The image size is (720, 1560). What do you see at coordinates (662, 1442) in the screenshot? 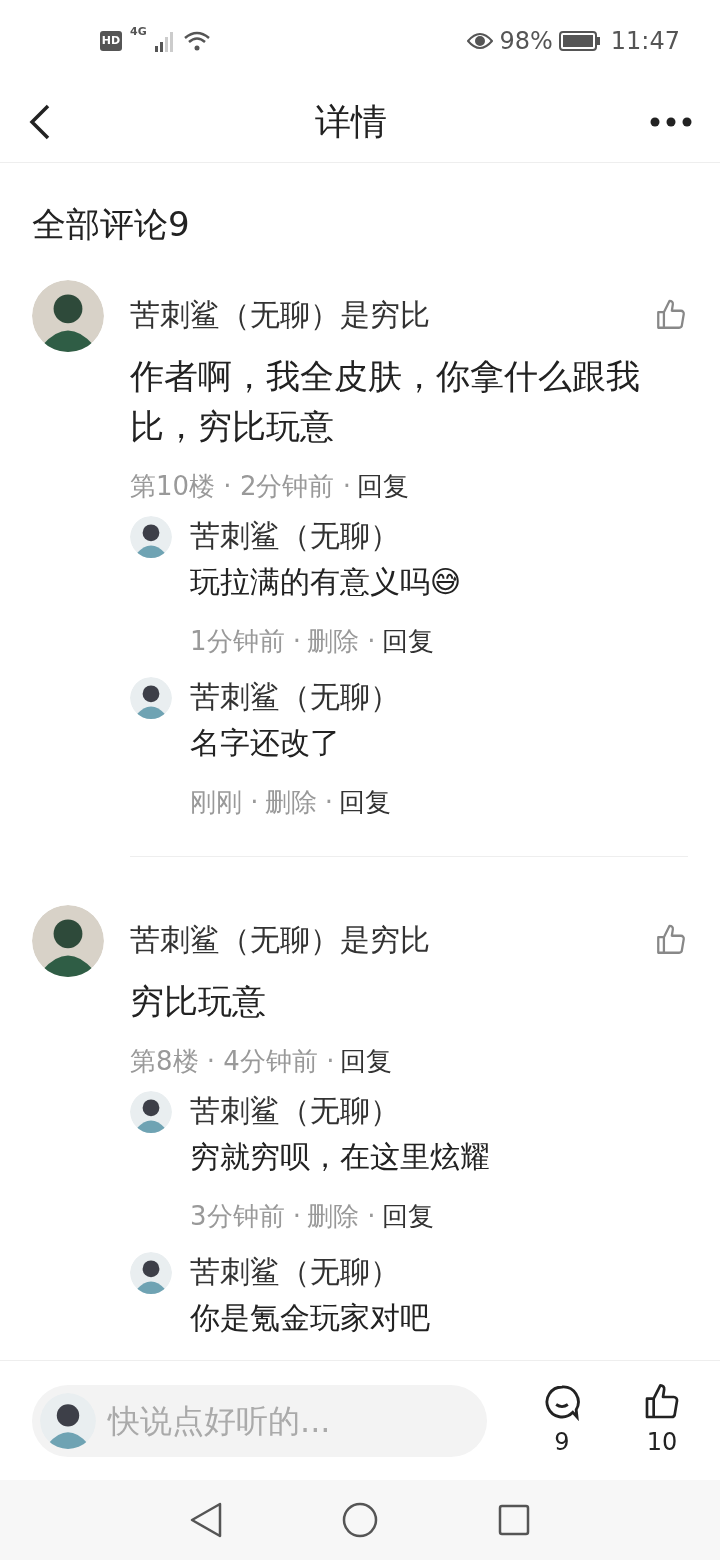
I see `action-count: 10` at bounding box center [662, 1442].